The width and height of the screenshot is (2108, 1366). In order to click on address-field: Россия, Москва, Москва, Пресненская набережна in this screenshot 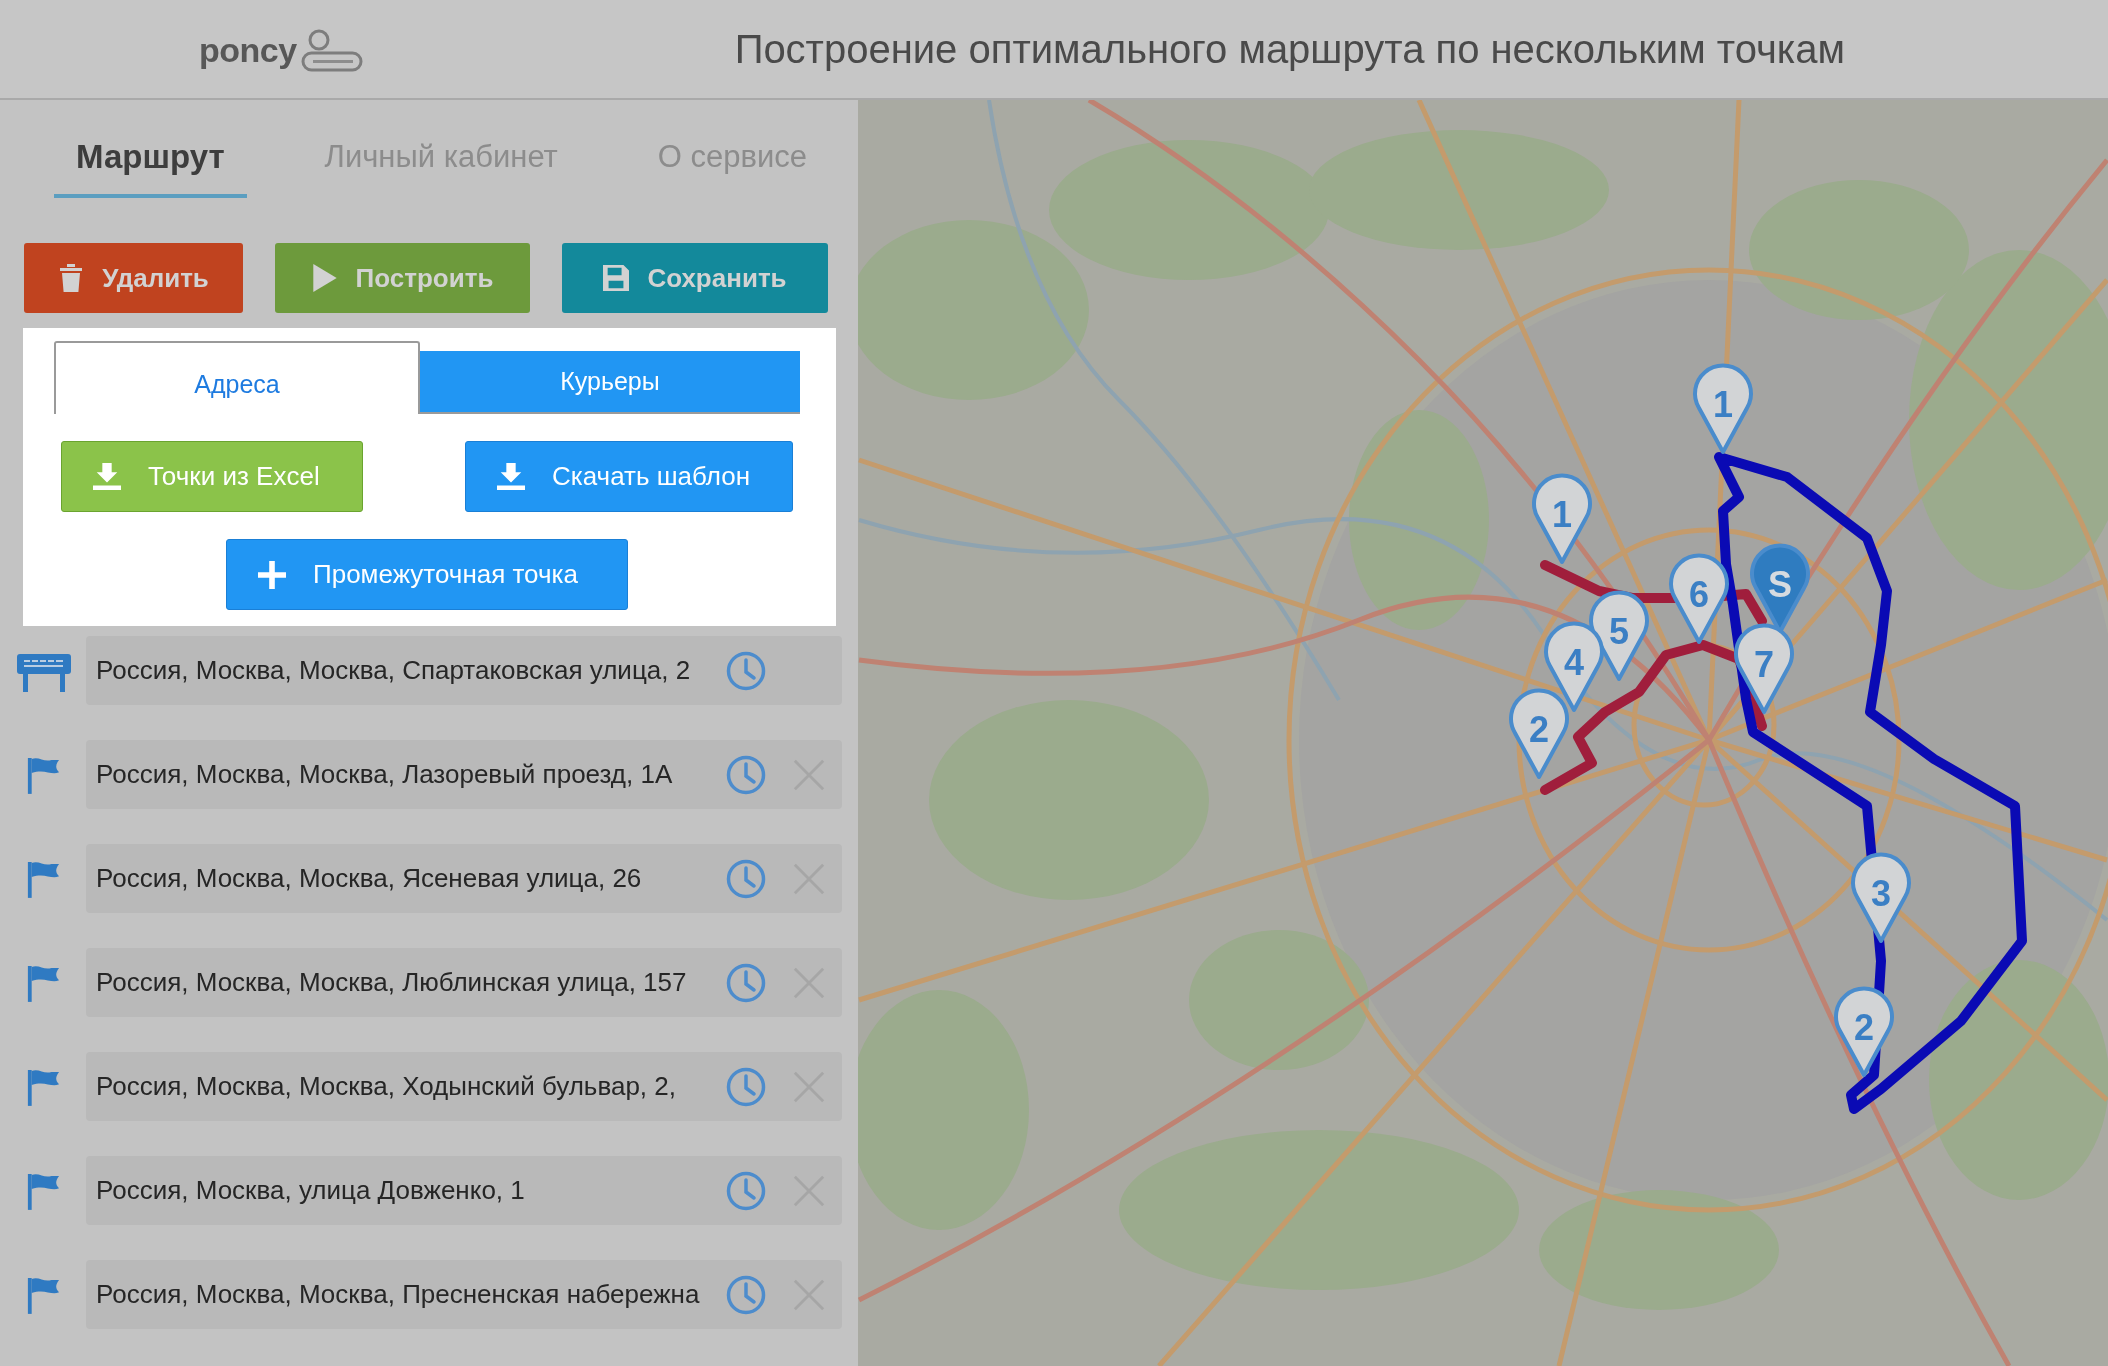, I will do `click(464, 1294)`.